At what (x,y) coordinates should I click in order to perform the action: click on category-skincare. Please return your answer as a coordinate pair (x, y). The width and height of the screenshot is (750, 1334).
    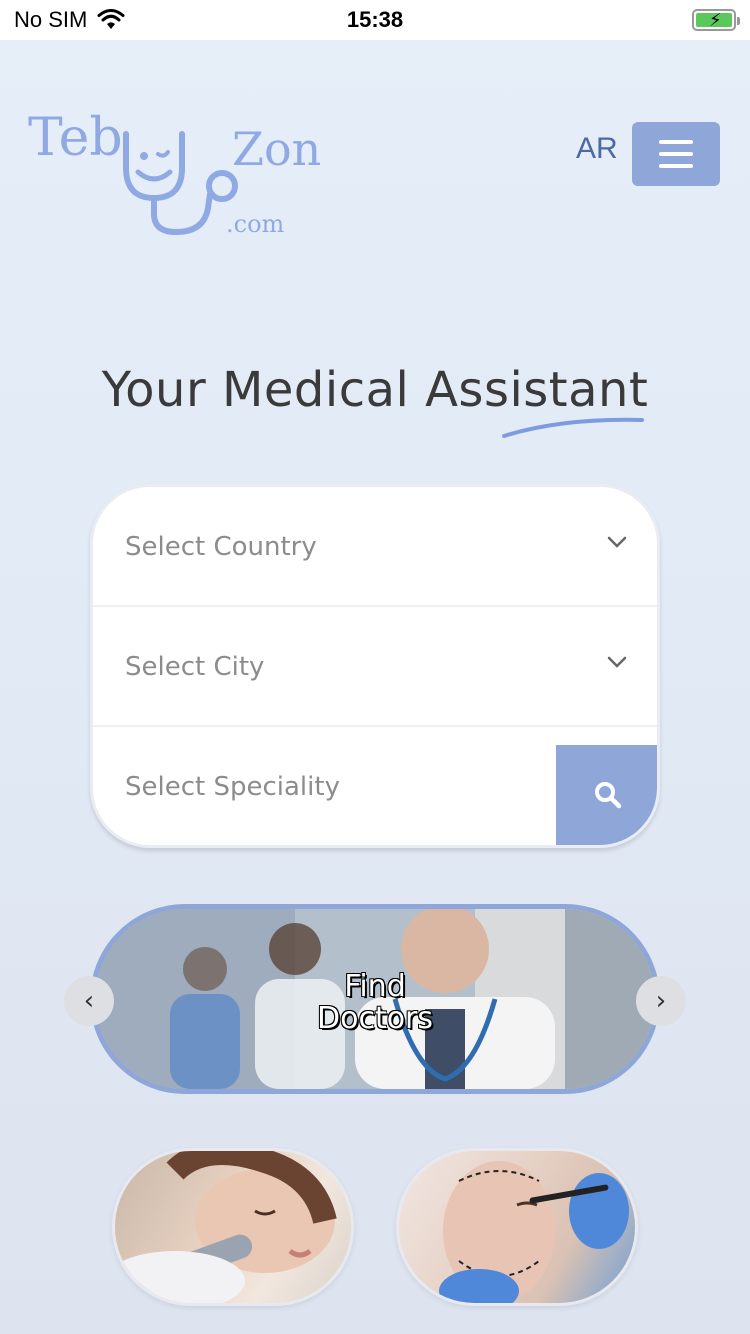
    Looking at the image, I should click on (233, 1227).